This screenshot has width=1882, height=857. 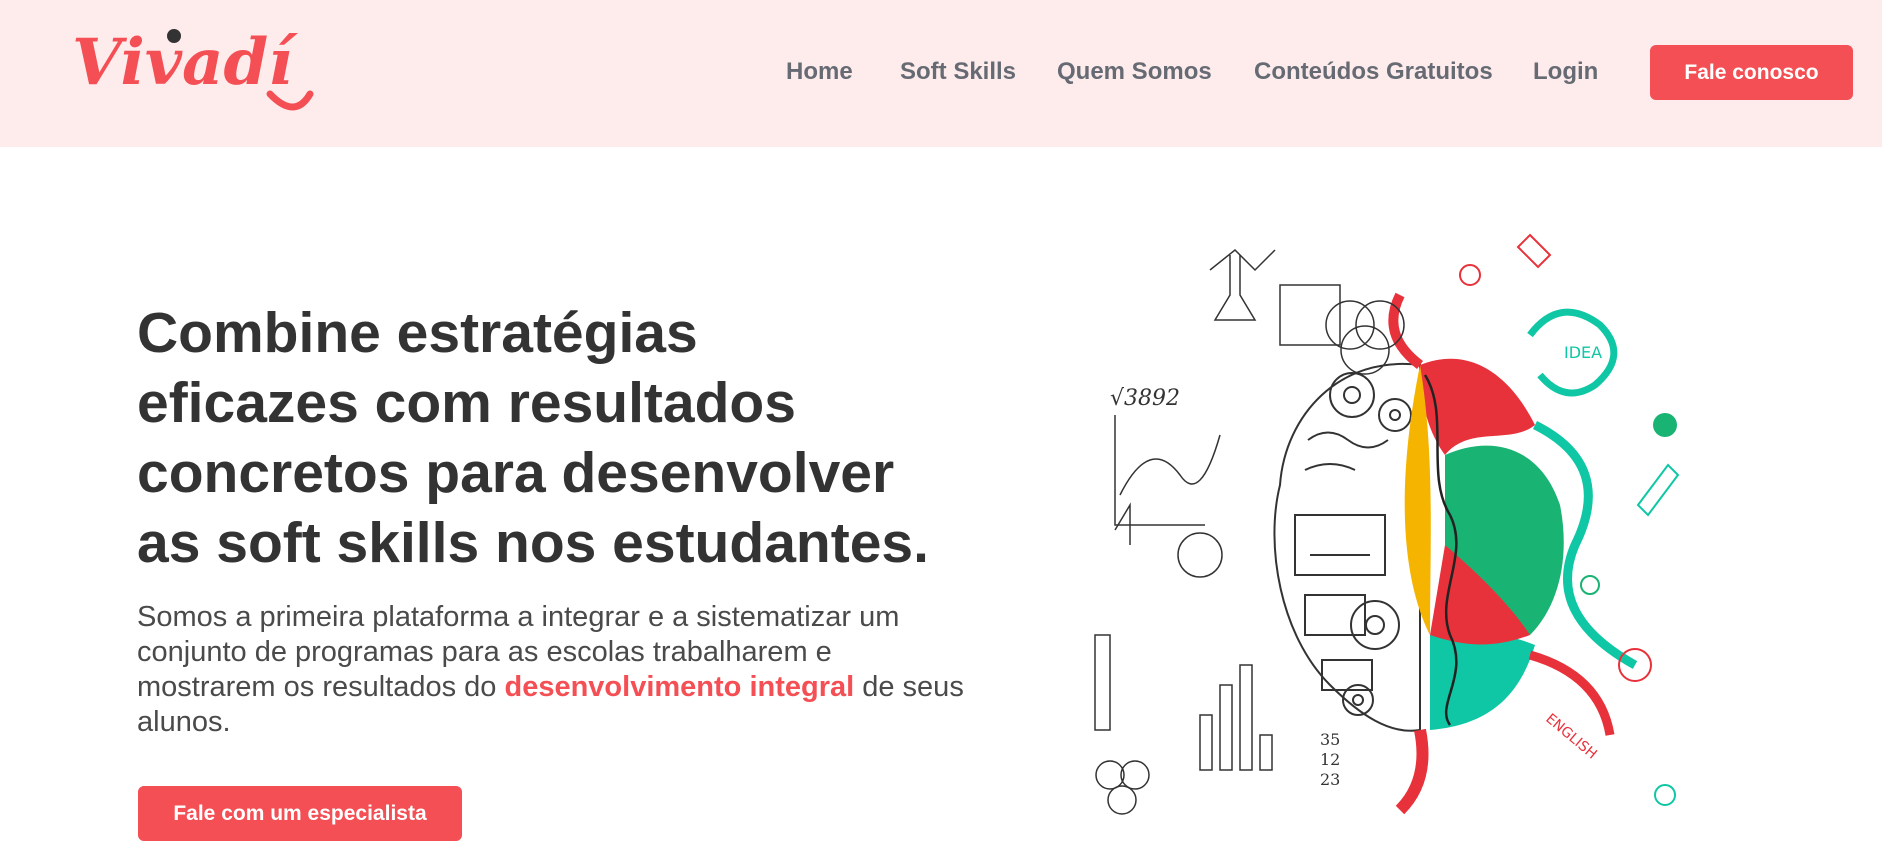 I want to click on english-label: ENGLISH, so click(x=1570, y=737).